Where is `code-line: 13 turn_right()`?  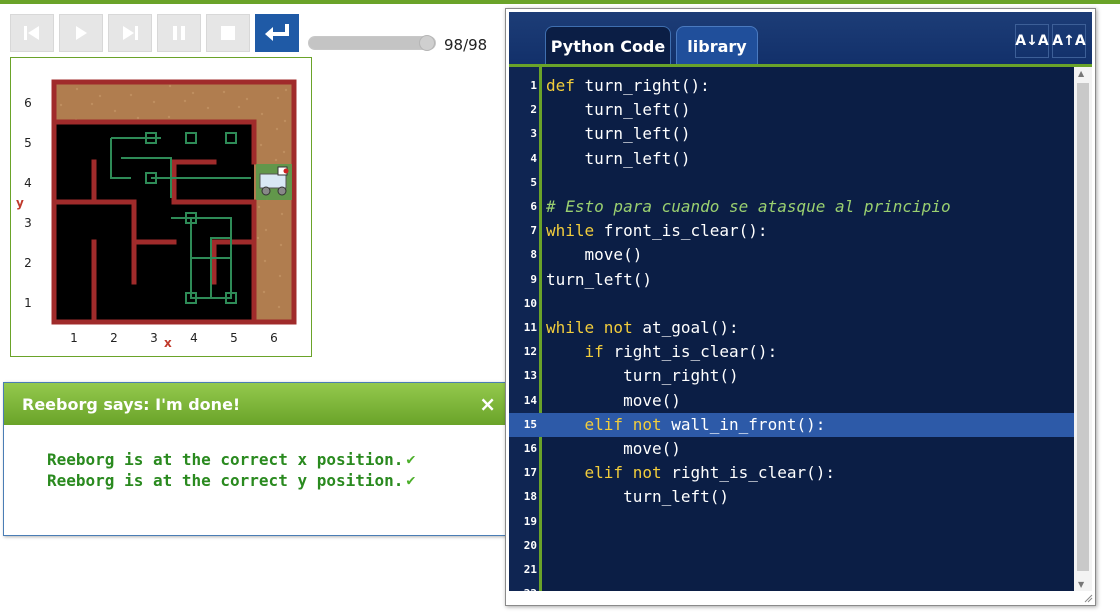 code-line: 13 turn_right() is located at coordinates (791, 376).